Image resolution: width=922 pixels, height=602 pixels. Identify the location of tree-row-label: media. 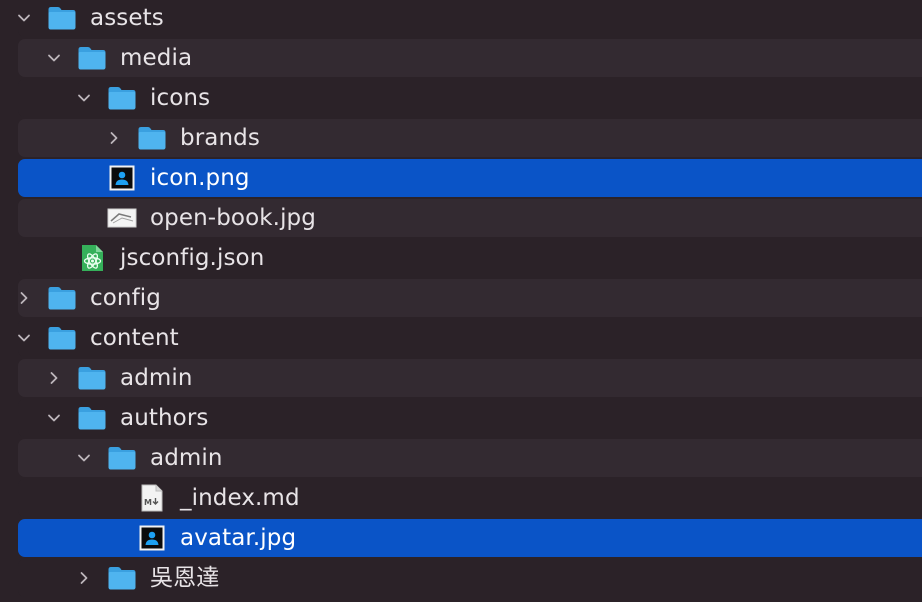
(156, 58).